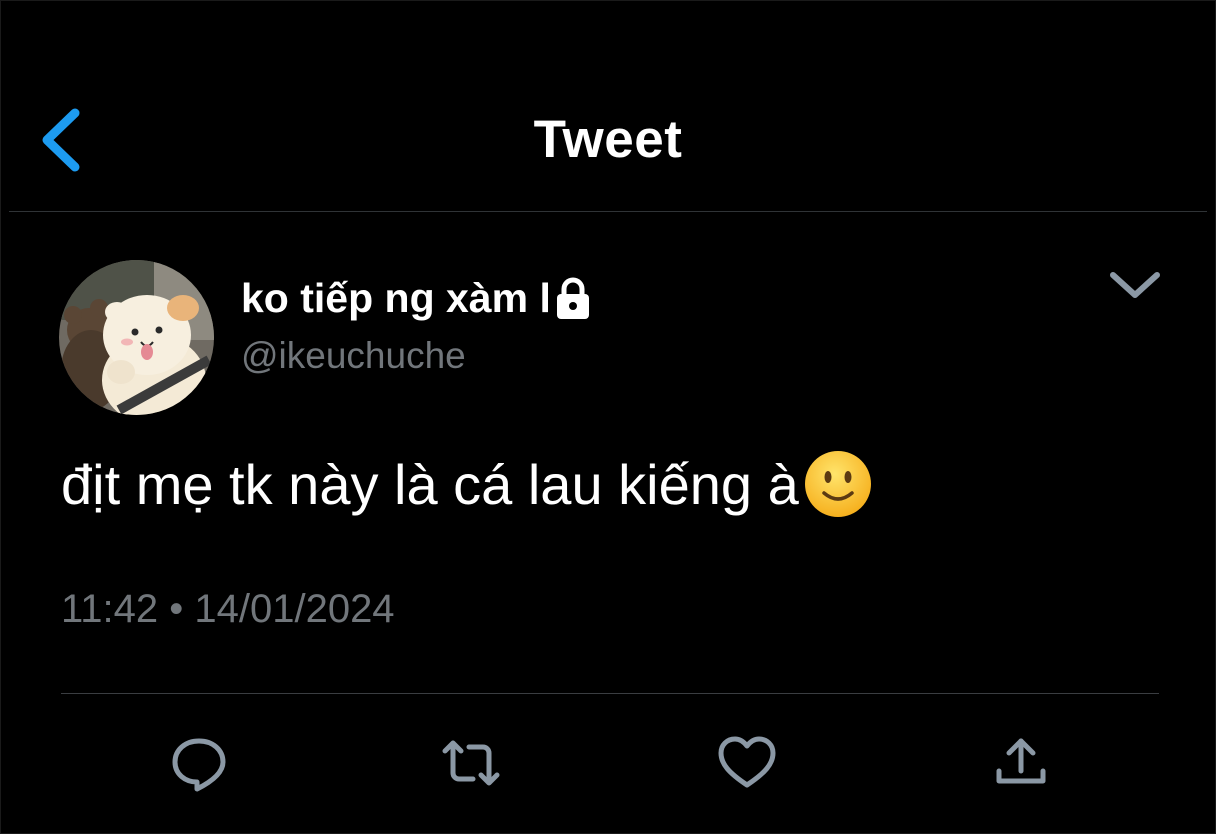 Image resolution: width=1216 pixels, height=834 pixels. I want to click on avatar, so click(136, 337).